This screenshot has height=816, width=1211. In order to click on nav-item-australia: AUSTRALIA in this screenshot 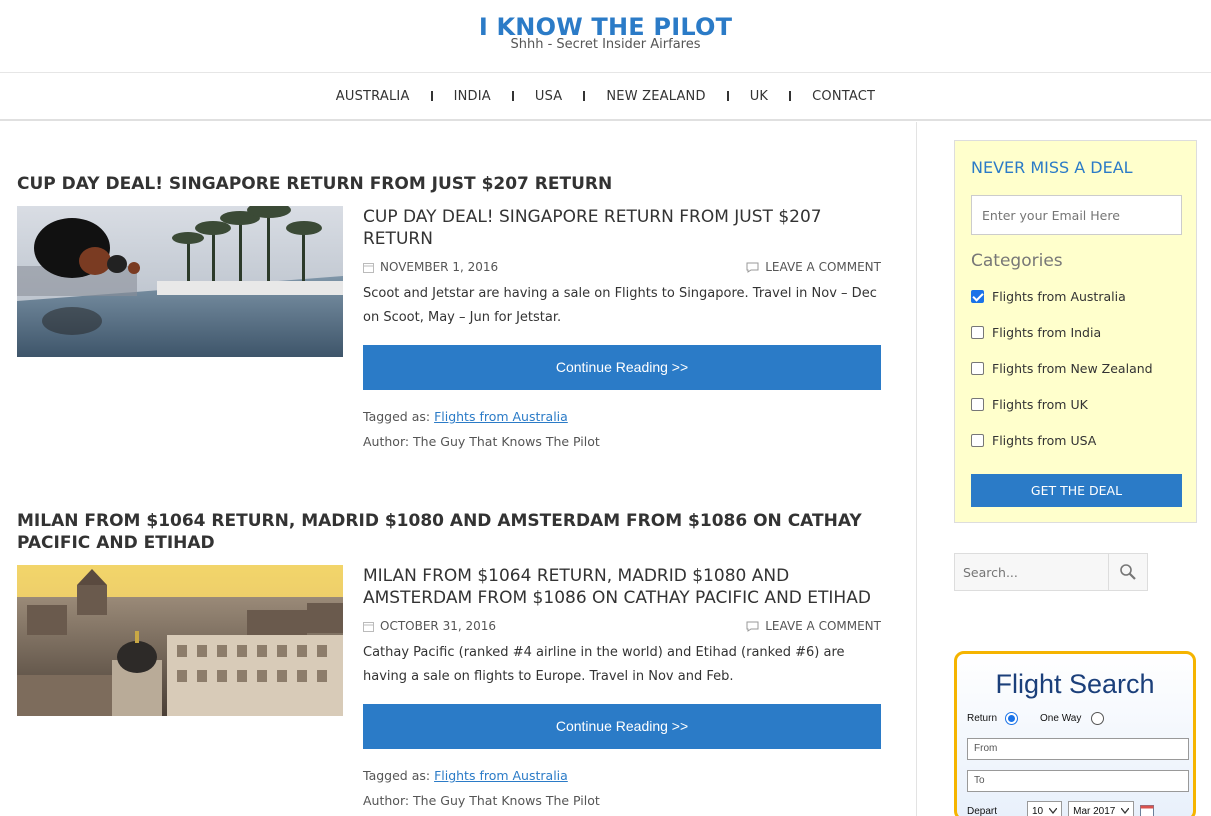, I will do `click(373, 96)`.